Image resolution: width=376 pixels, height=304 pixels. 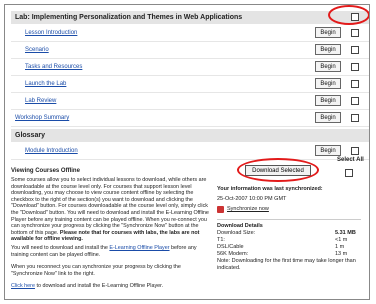 What do you see at coordinates (30, 135) in the screenshot?
I see `section-title: Glossary` at bounding box center [30, 135].